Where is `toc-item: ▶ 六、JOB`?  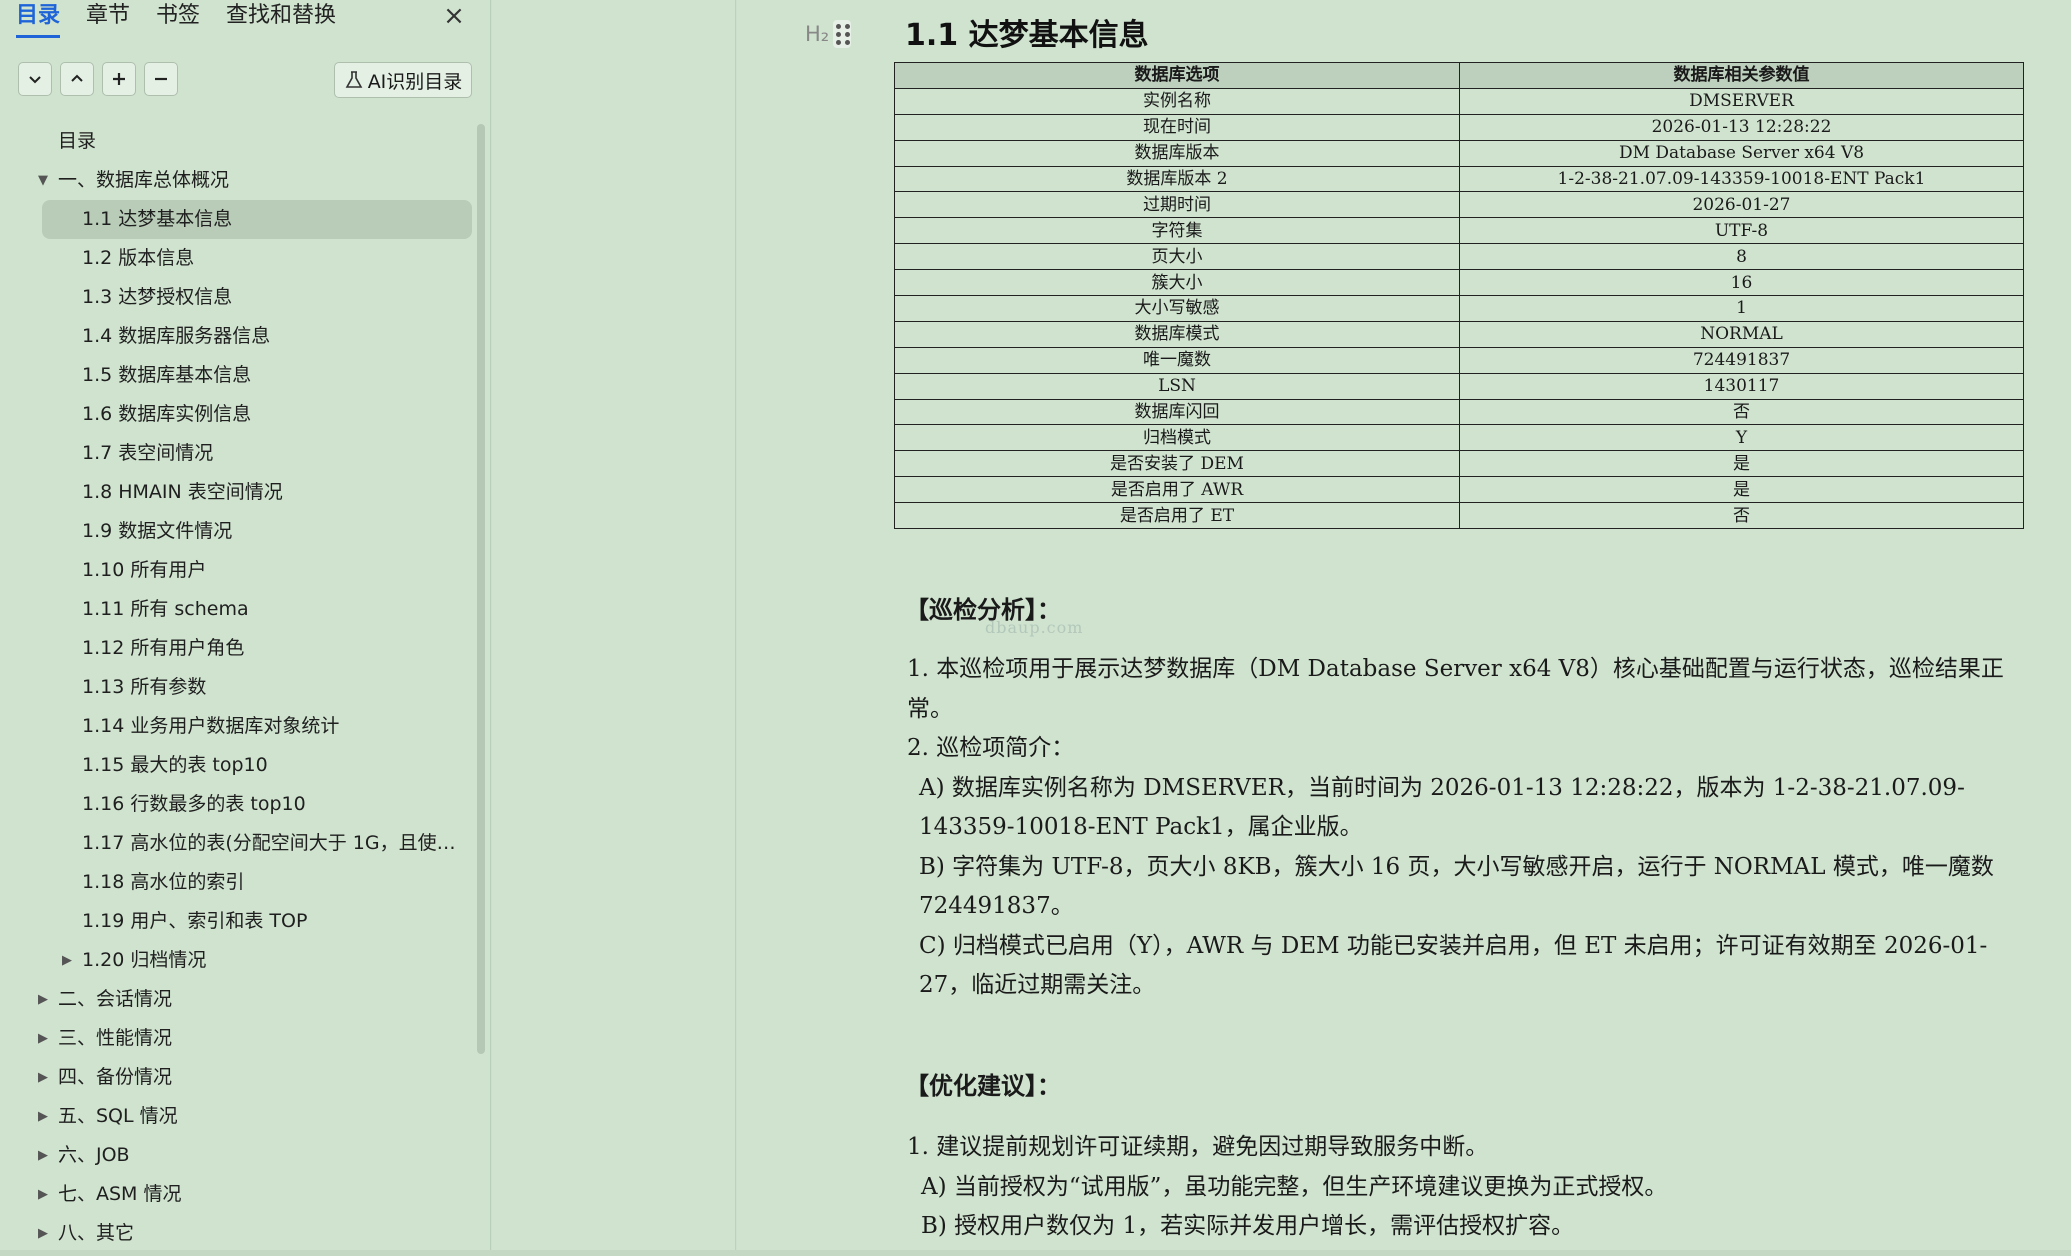
toc-item: ▶ 六、JOB is located at coordinates (239, 1155).